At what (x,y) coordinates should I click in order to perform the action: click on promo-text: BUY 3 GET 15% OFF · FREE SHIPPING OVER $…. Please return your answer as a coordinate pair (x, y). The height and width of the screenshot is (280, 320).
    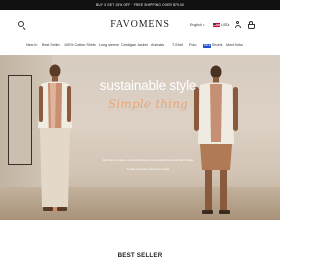
    Looking at the image, I should click on (140, 5).